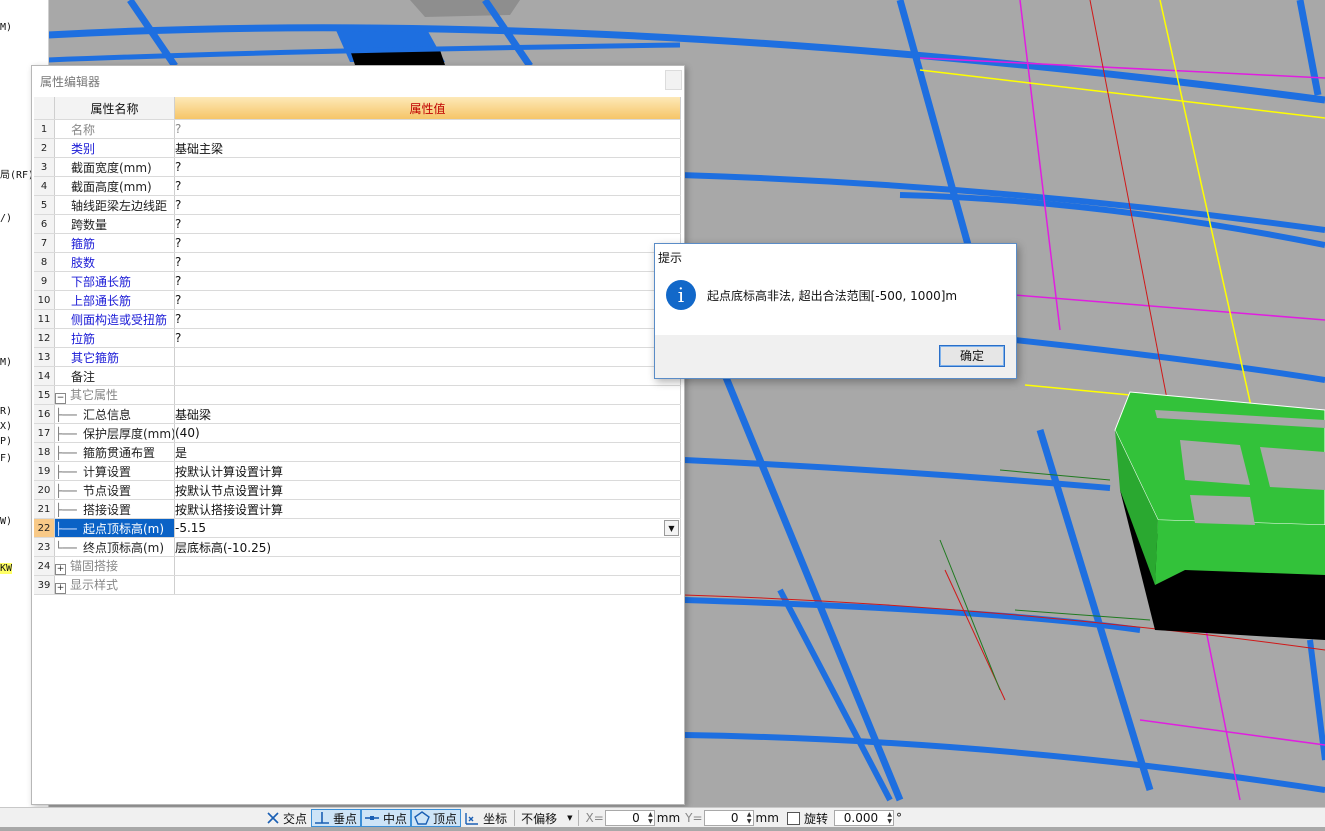  I want to click on table-row: 21 ├── 搭接设置 按默认搭接设置计算, so click(357, 509).